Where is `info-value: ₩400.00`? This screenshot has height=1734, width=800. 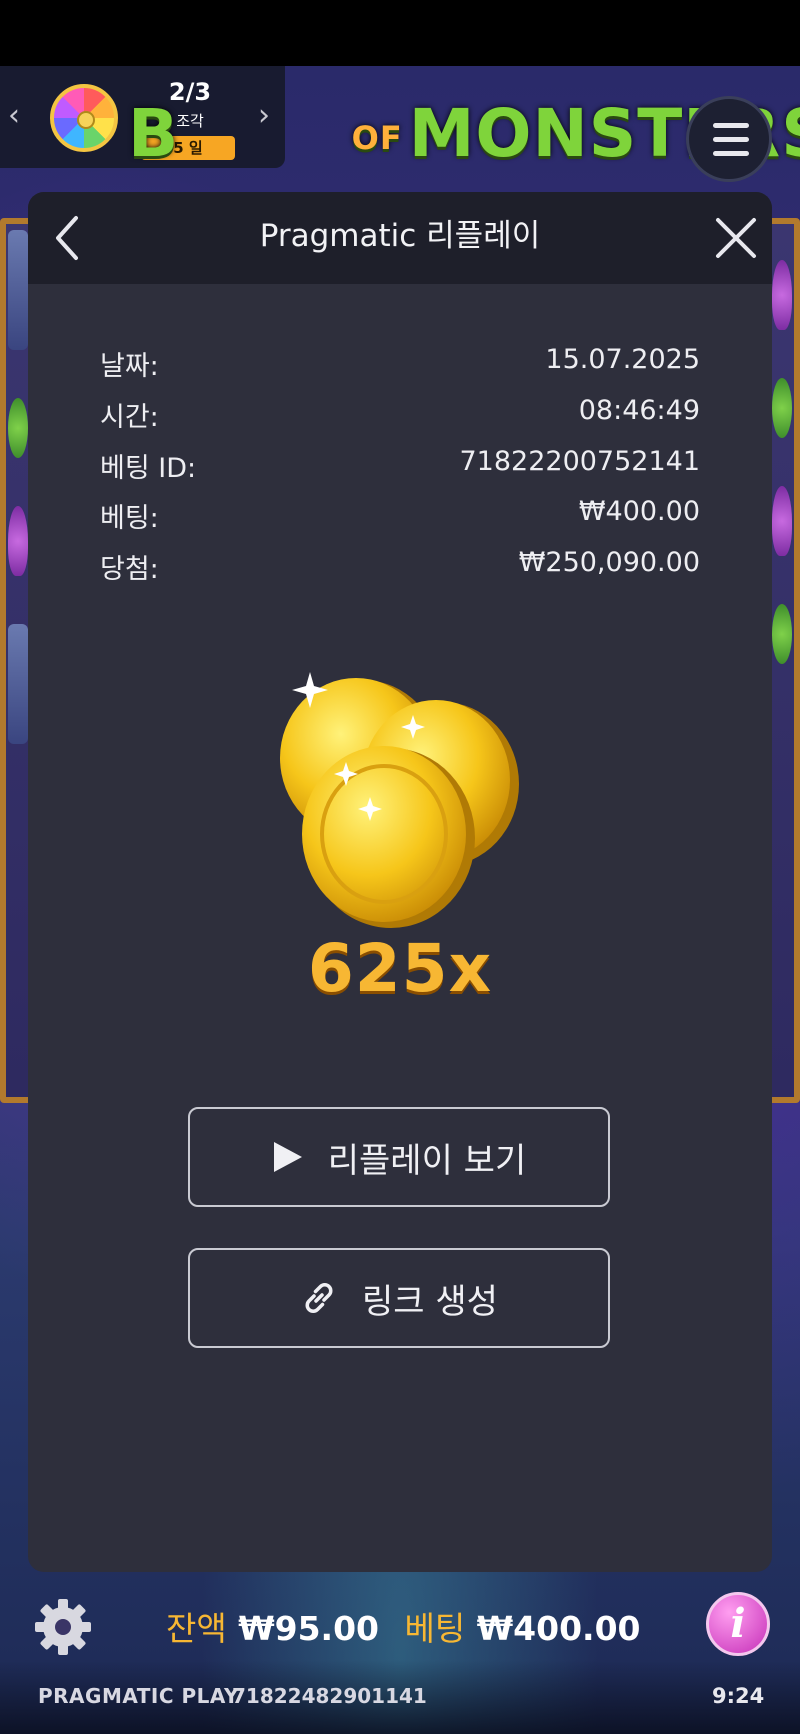 info-value: ₩400.00 is located at coordinates (639, 511).